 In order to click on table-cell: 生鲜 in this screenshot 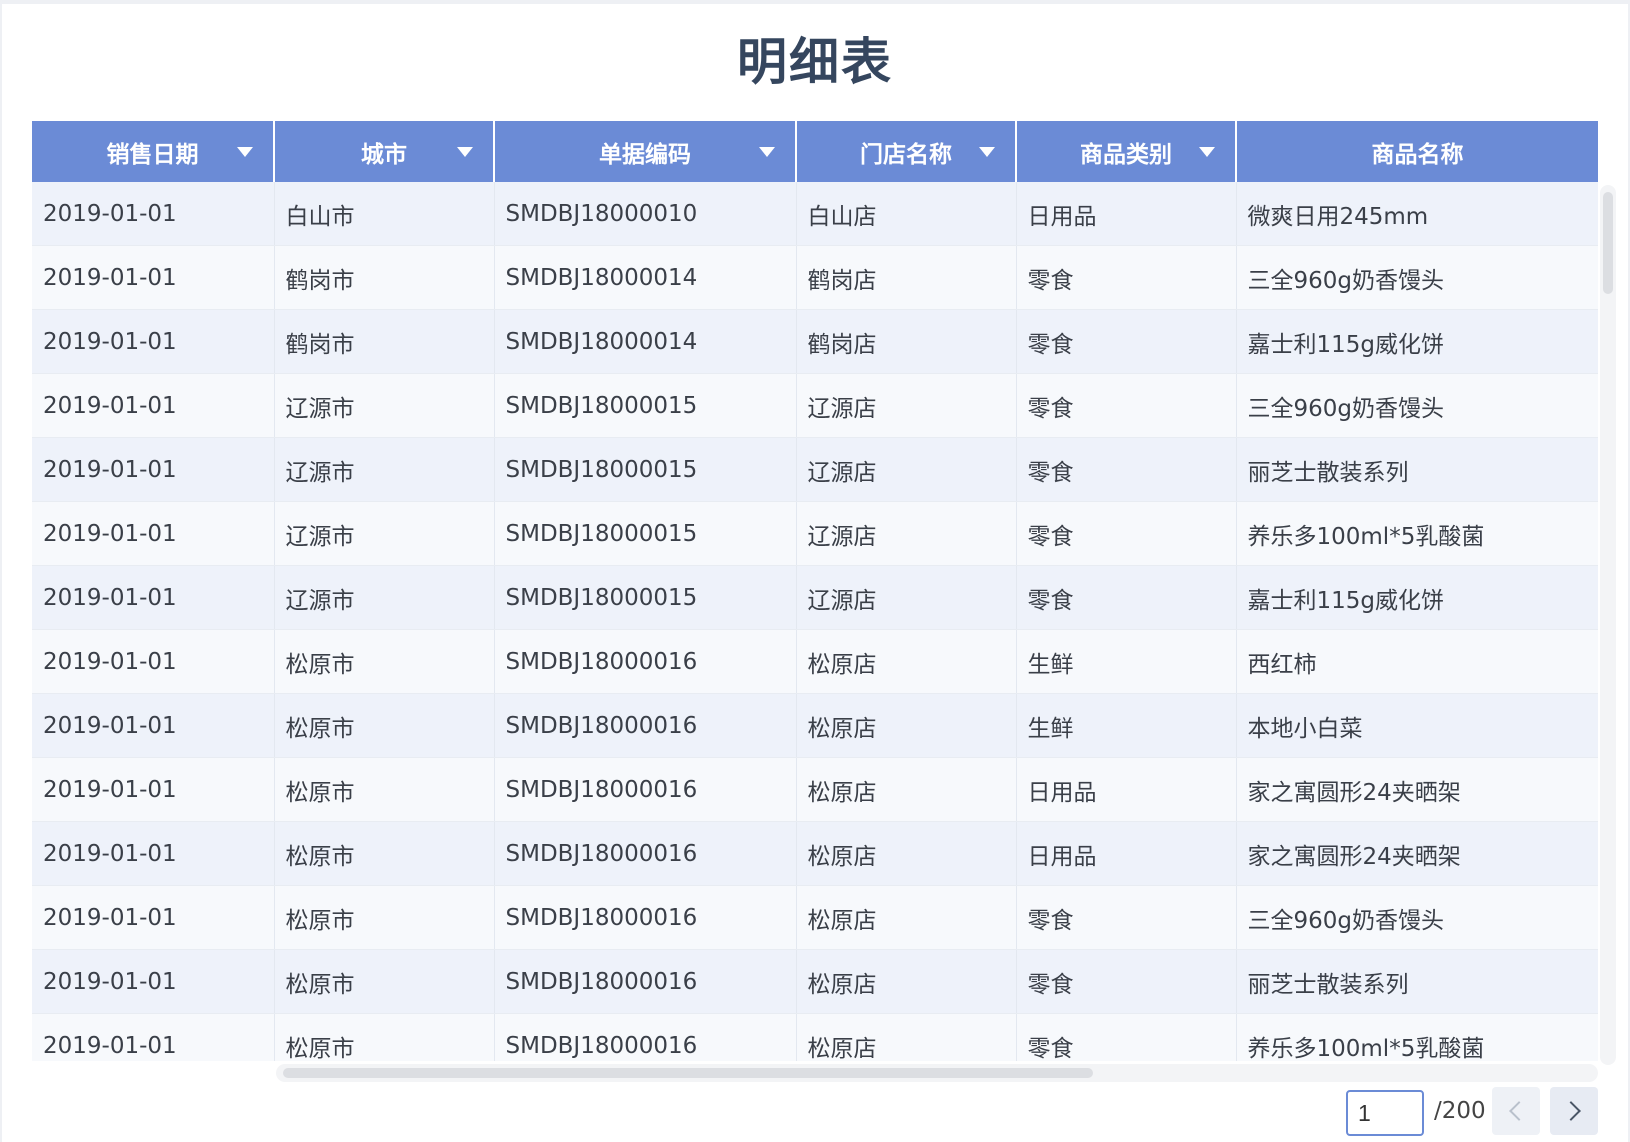, I will do `click(1126, 661)`.